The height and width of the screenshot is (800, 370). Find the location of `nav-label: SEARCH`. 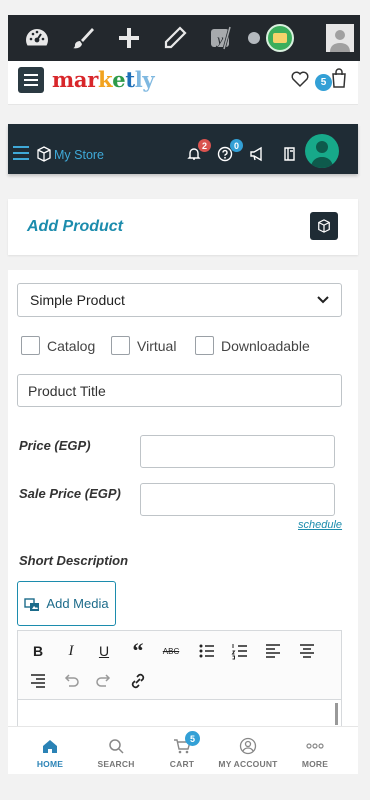

nav-label: SEARCH is located at coordinates (116, 764).